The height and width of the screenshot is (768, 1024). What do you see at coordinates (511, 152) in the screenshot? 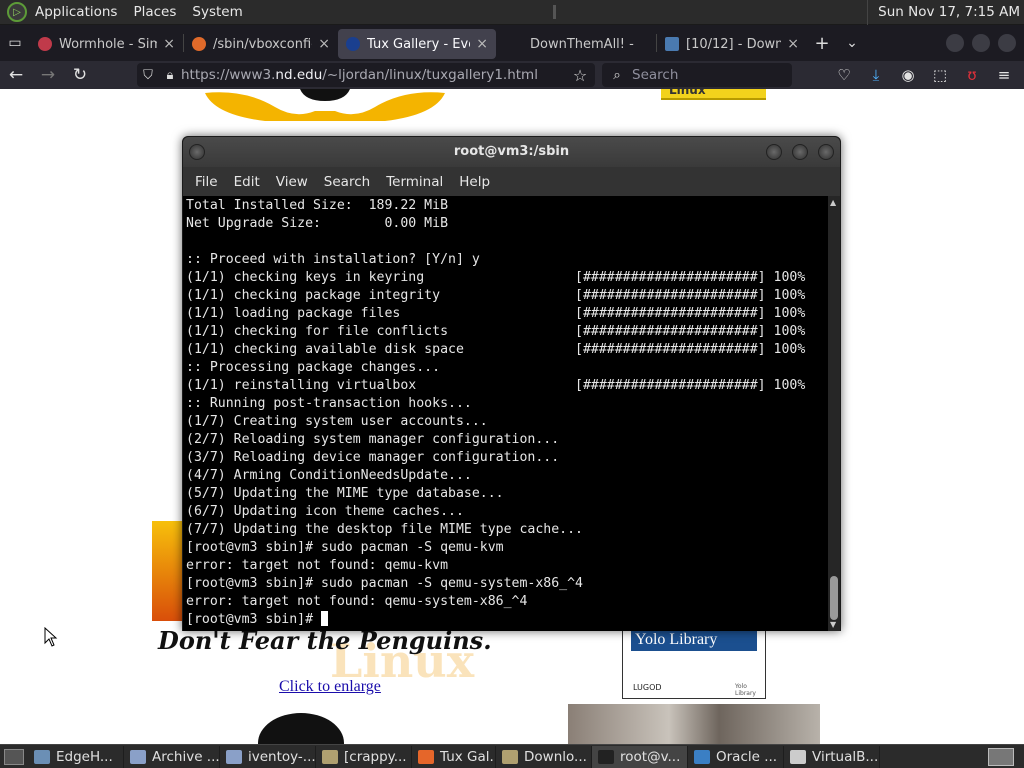
I see `terminal-titlebar: root@vm3:/sbin` at bounding box center [511, 152].